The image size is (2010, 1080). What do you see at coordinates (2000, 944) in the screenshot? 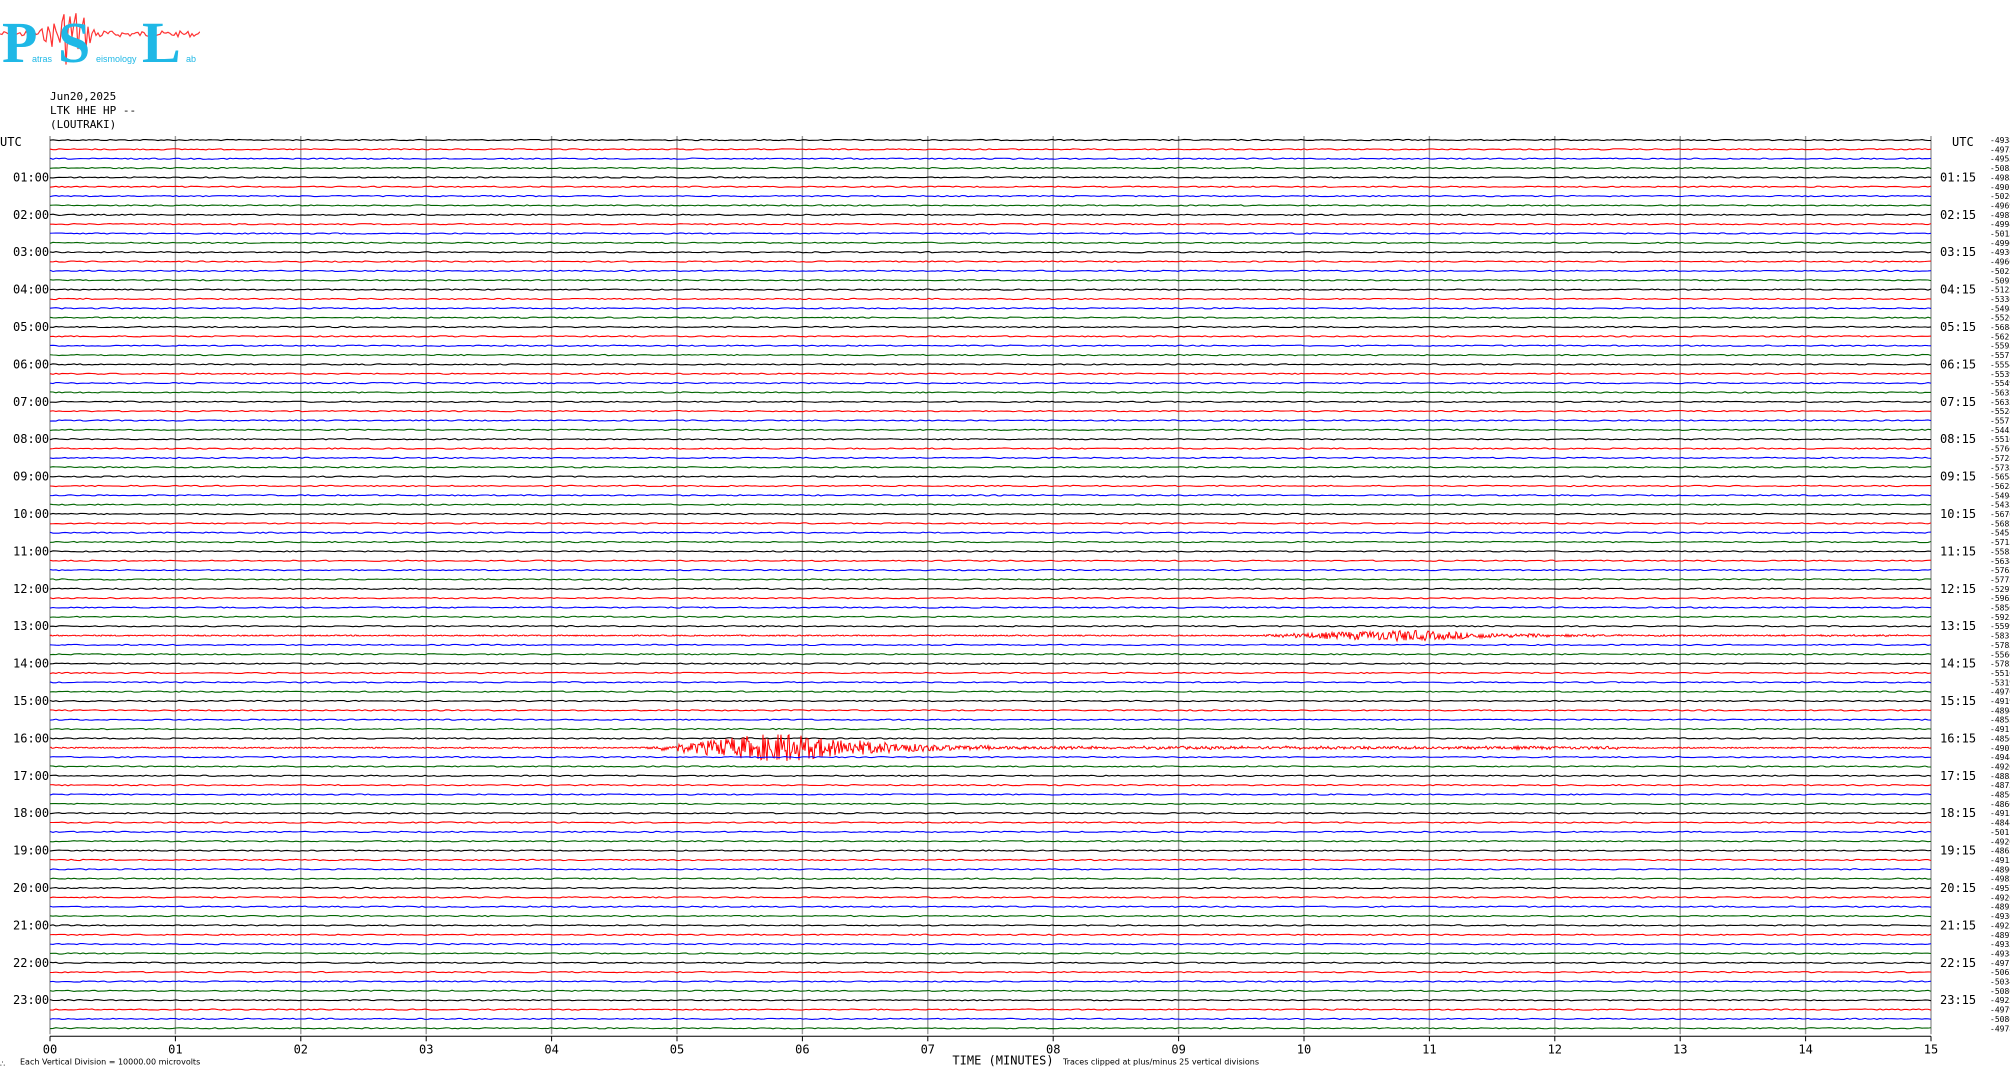
I see `trace-value-label: -4933` at bounding box center [2000, 944].